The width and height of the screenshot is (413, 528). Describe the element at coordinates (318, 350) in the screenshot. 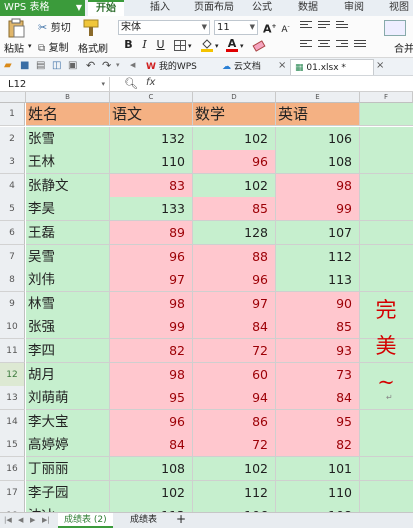

I see `score-cell-english: 93` at that location.